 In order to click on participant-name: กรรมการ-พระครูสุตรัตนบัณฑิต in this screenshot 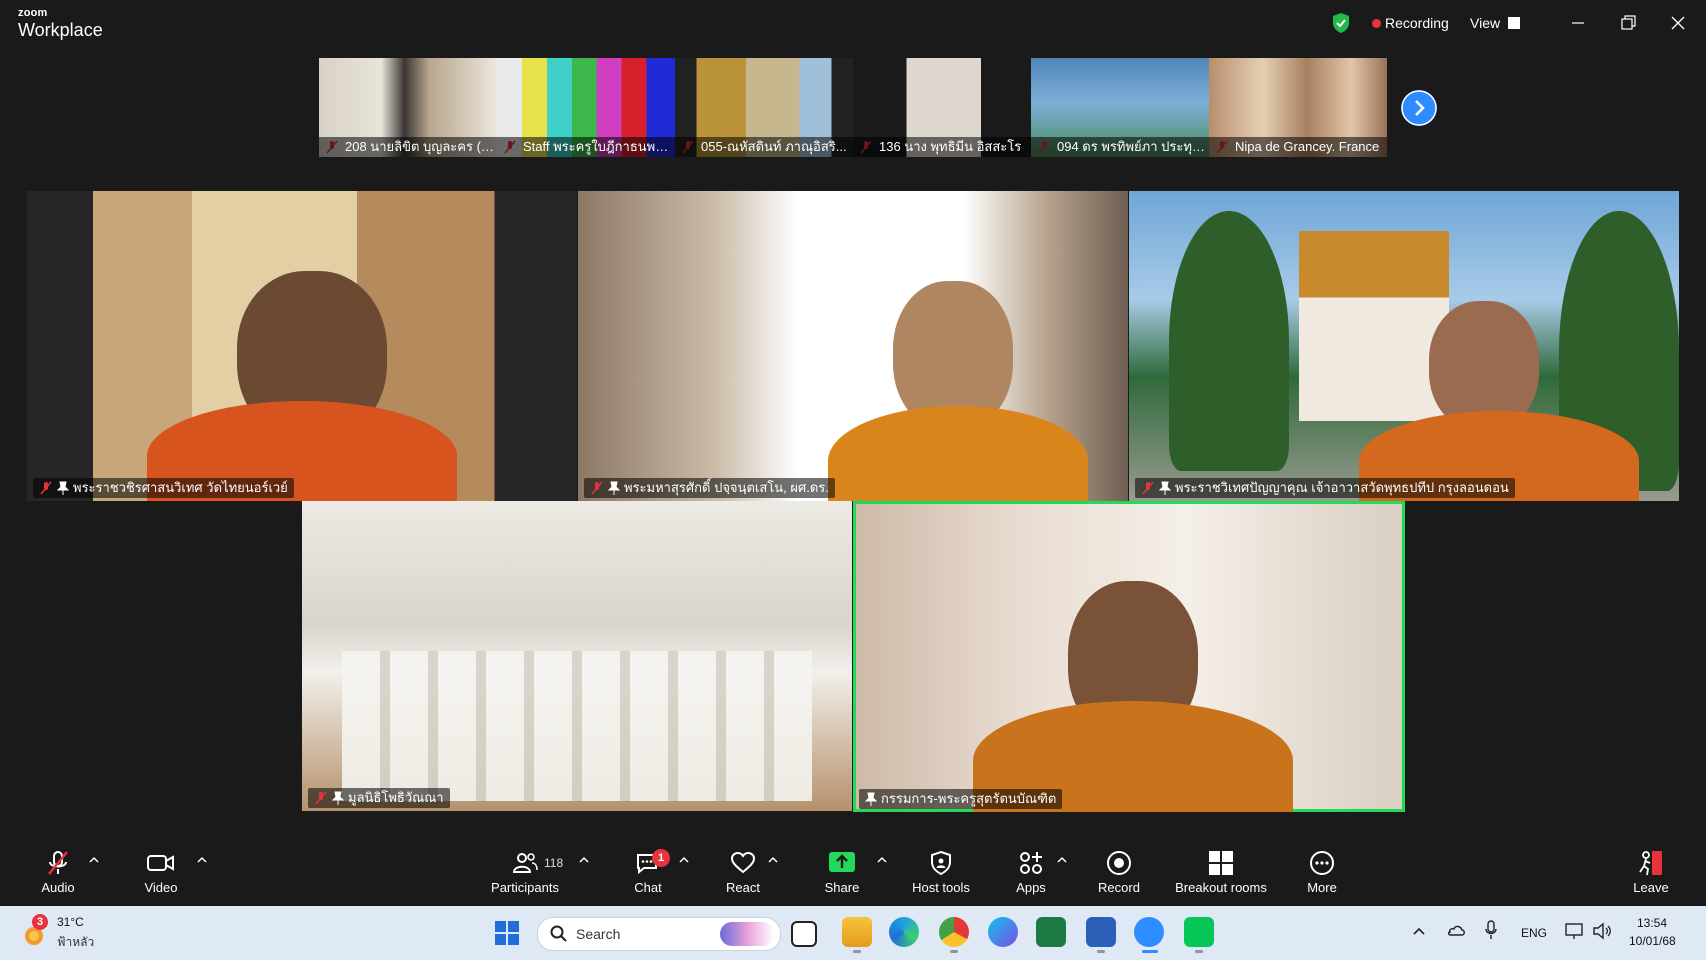, I will do `click(969, 798)`.